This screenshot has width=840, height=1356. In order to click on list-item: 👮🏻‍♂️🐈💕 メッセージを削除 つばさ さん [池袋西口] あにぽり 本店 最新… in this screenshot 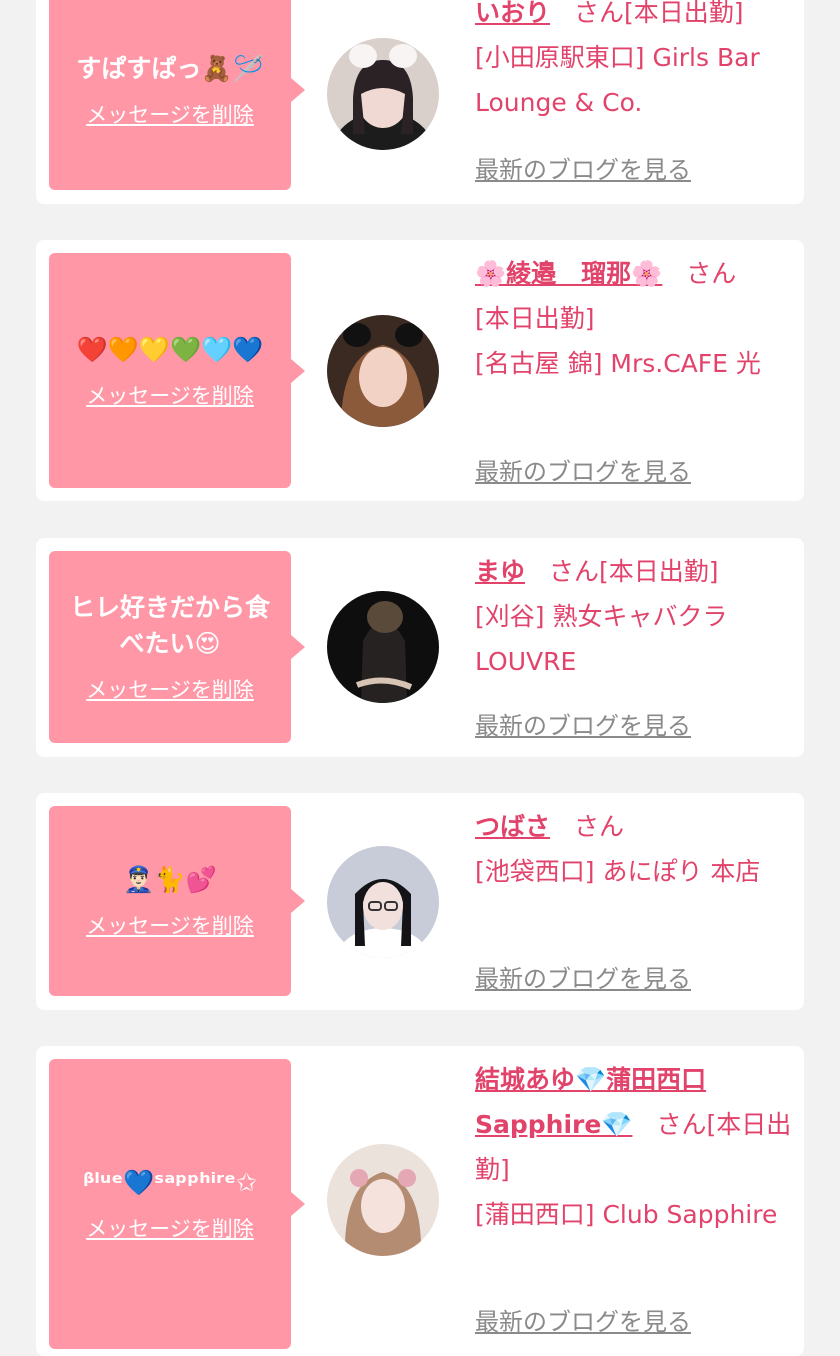, I will do `click(420, 901)`.